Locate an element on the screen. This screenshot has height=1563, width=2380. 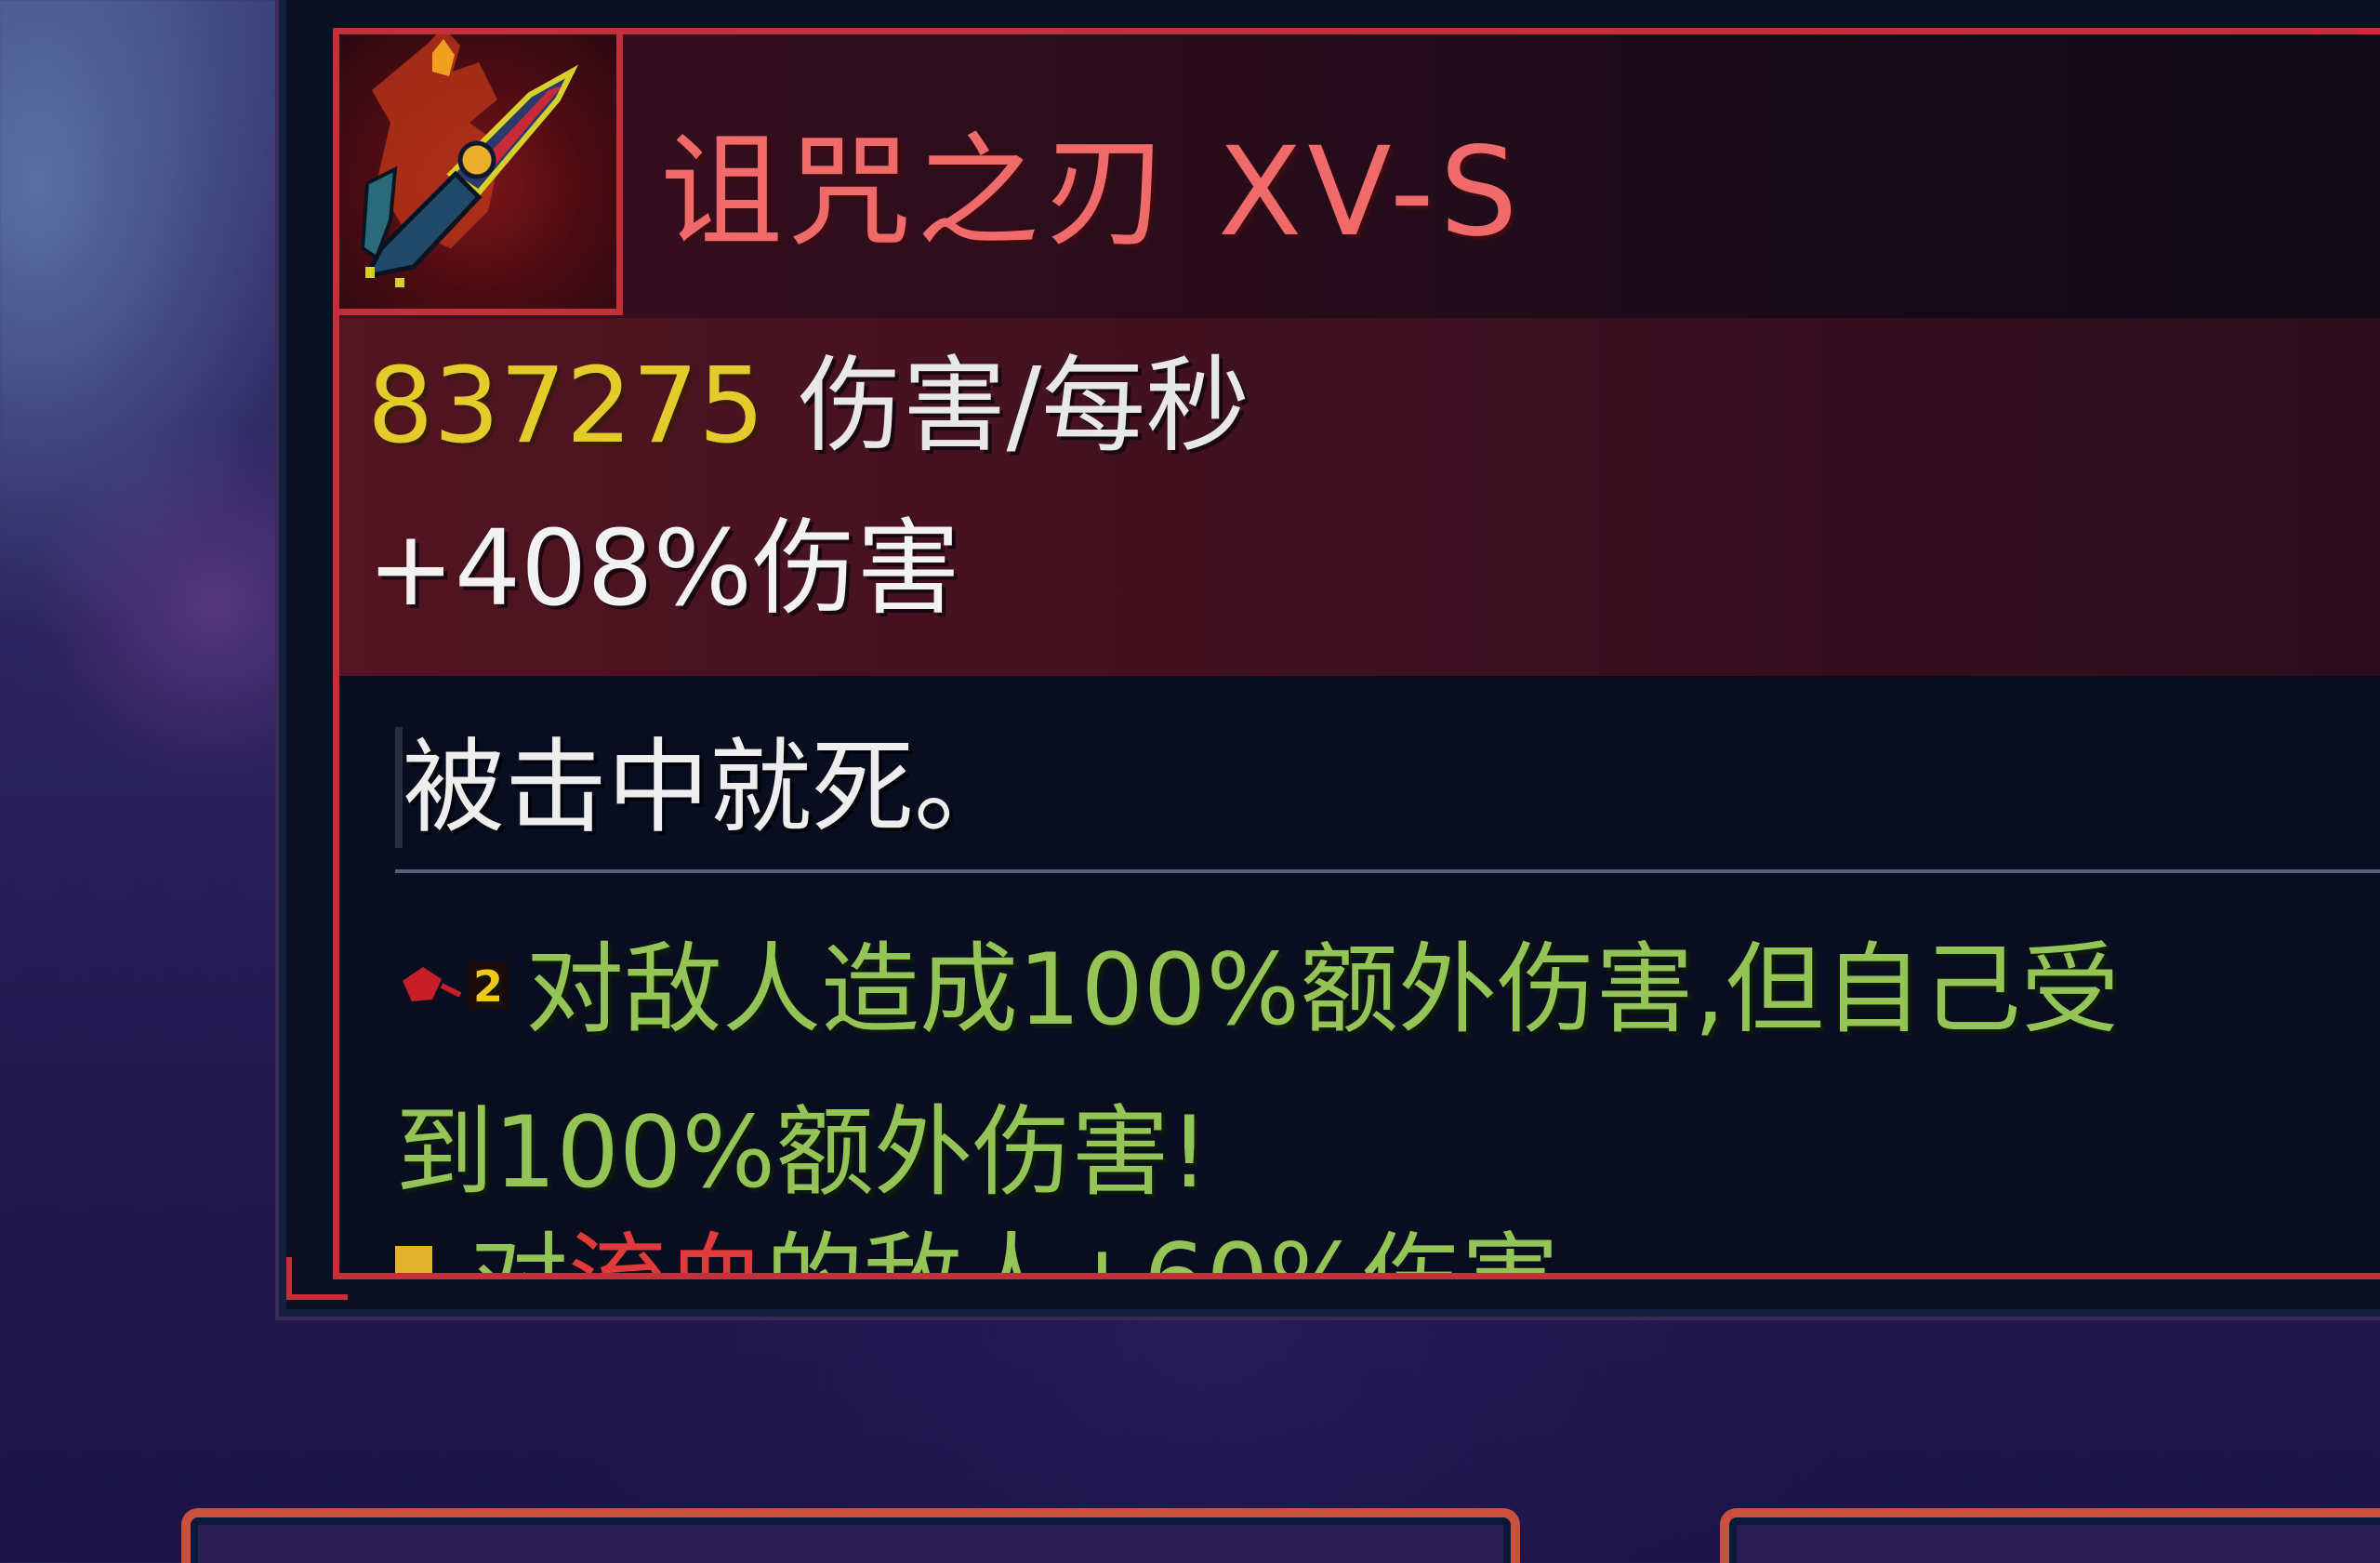
bleed-text-a: 对 is located at coordinates (518, 1248).